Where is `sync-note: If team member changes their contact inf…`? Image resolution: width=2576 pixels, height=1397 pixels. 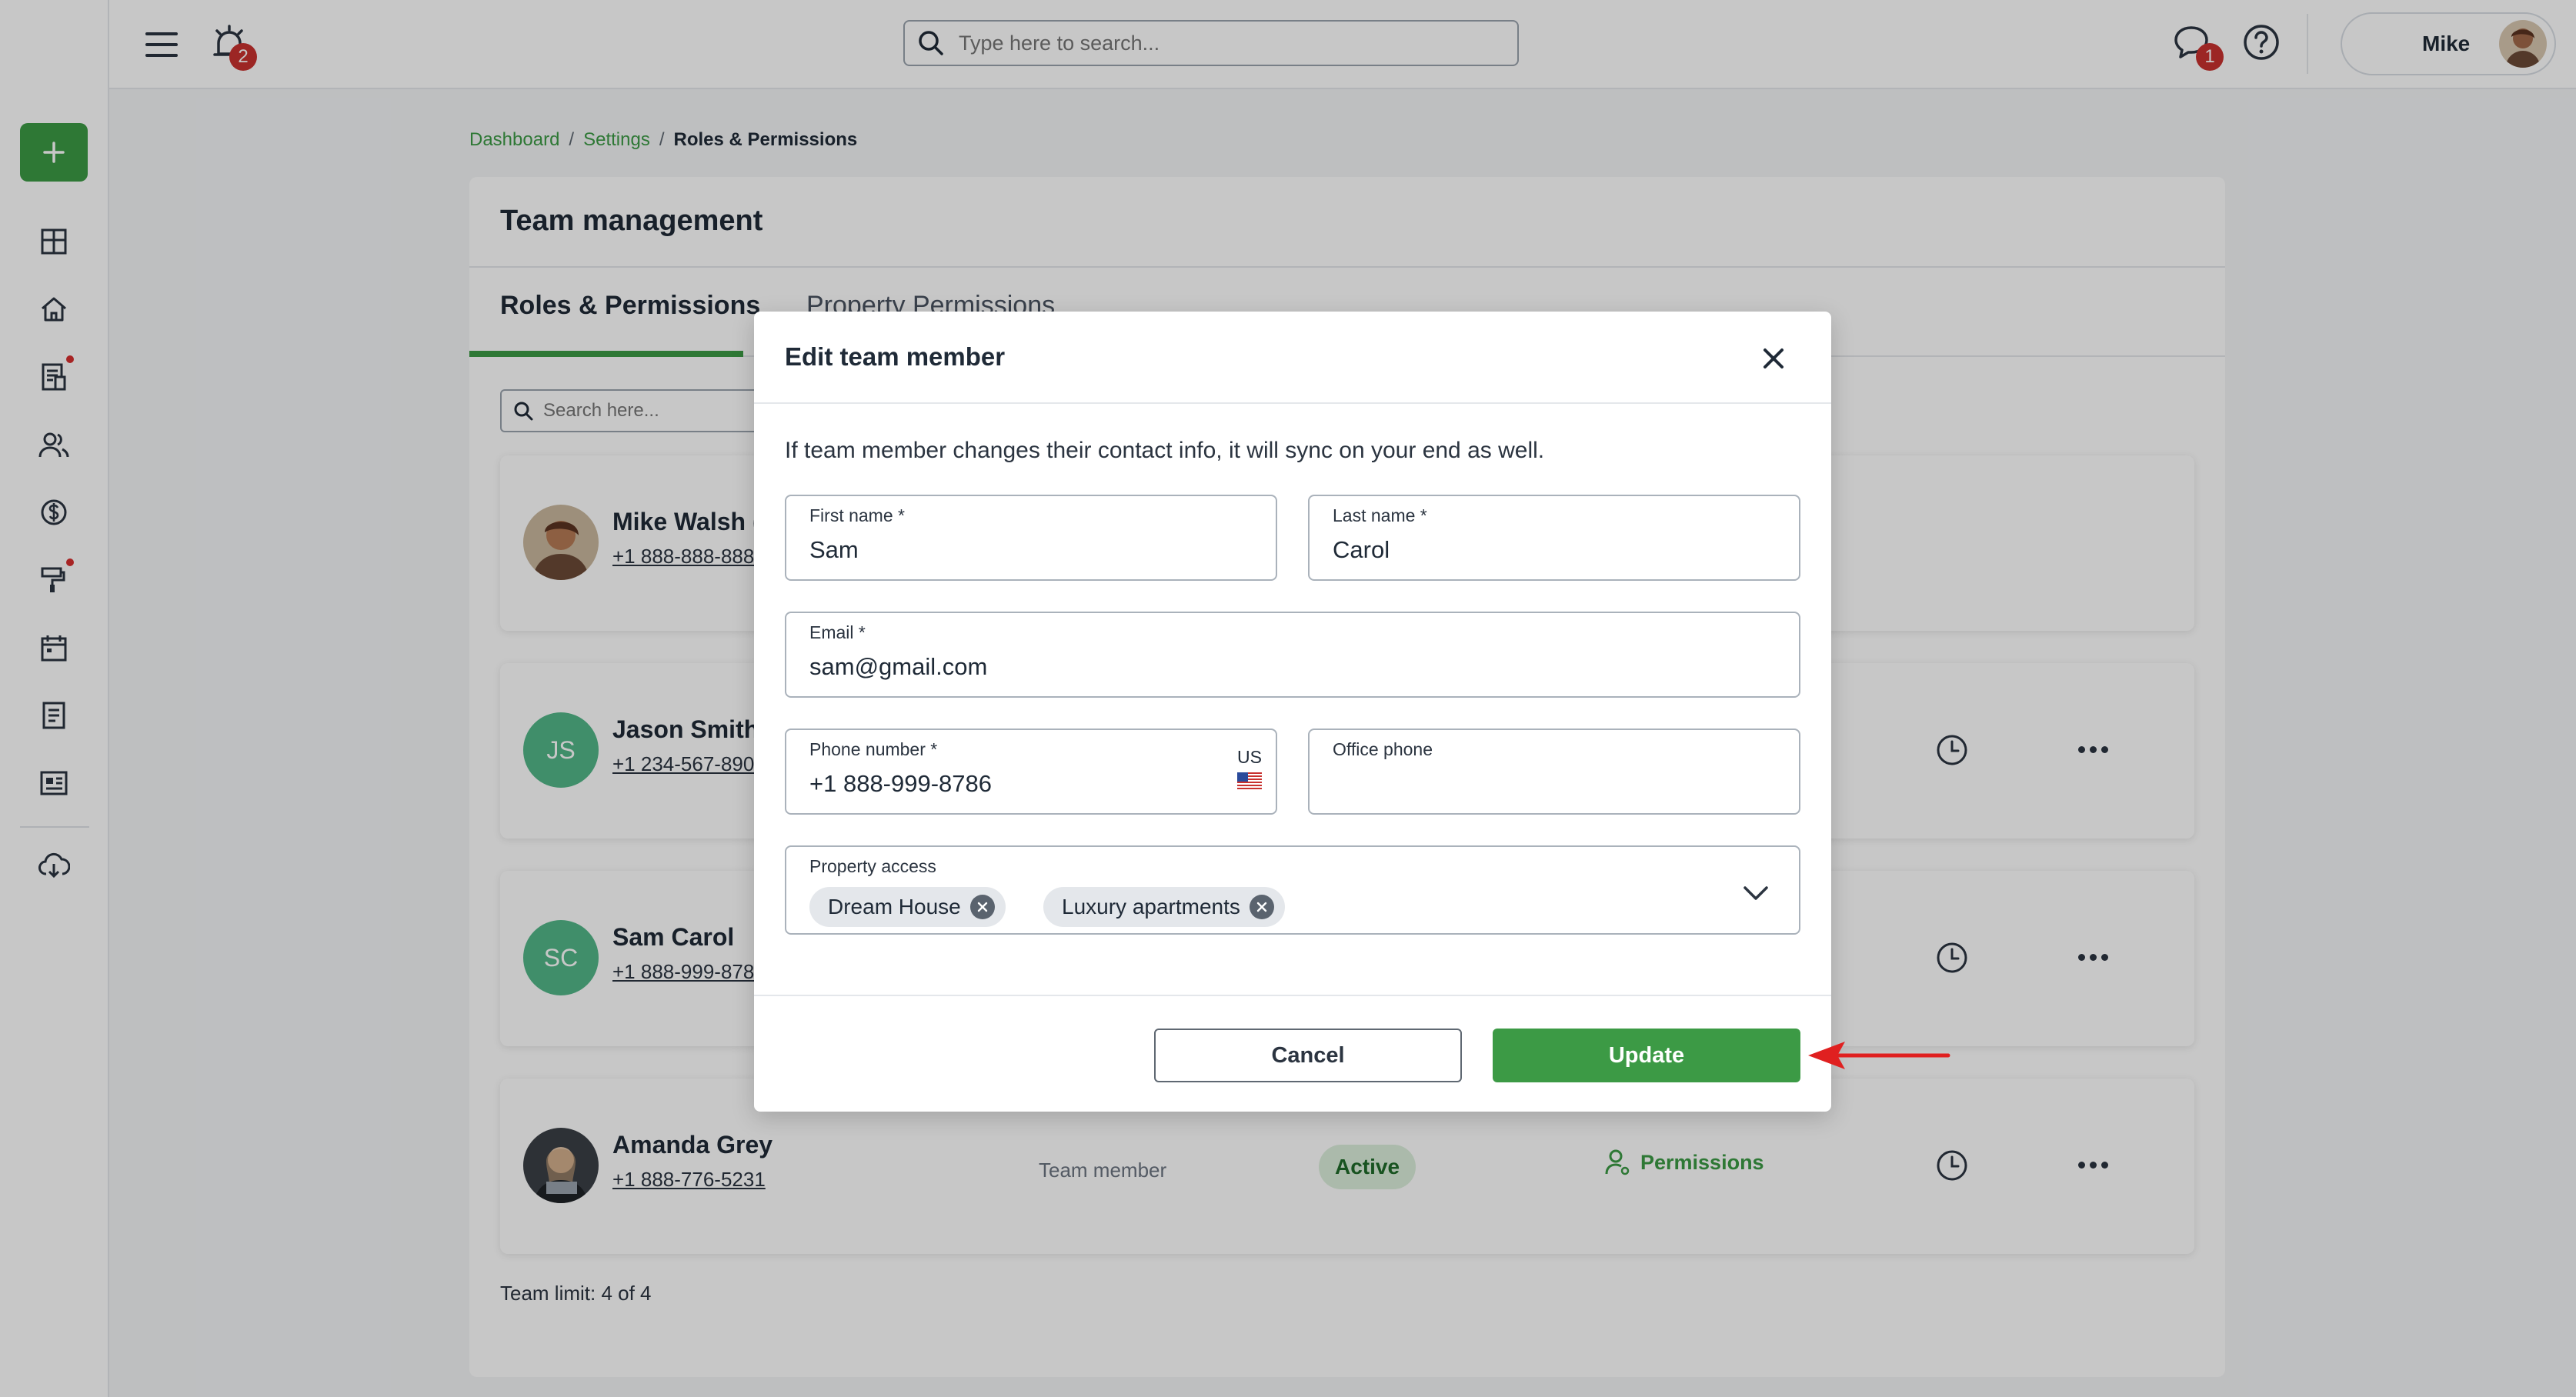
sync-note: If team member changes their contact inf… is located at coordinates (1165, 450).